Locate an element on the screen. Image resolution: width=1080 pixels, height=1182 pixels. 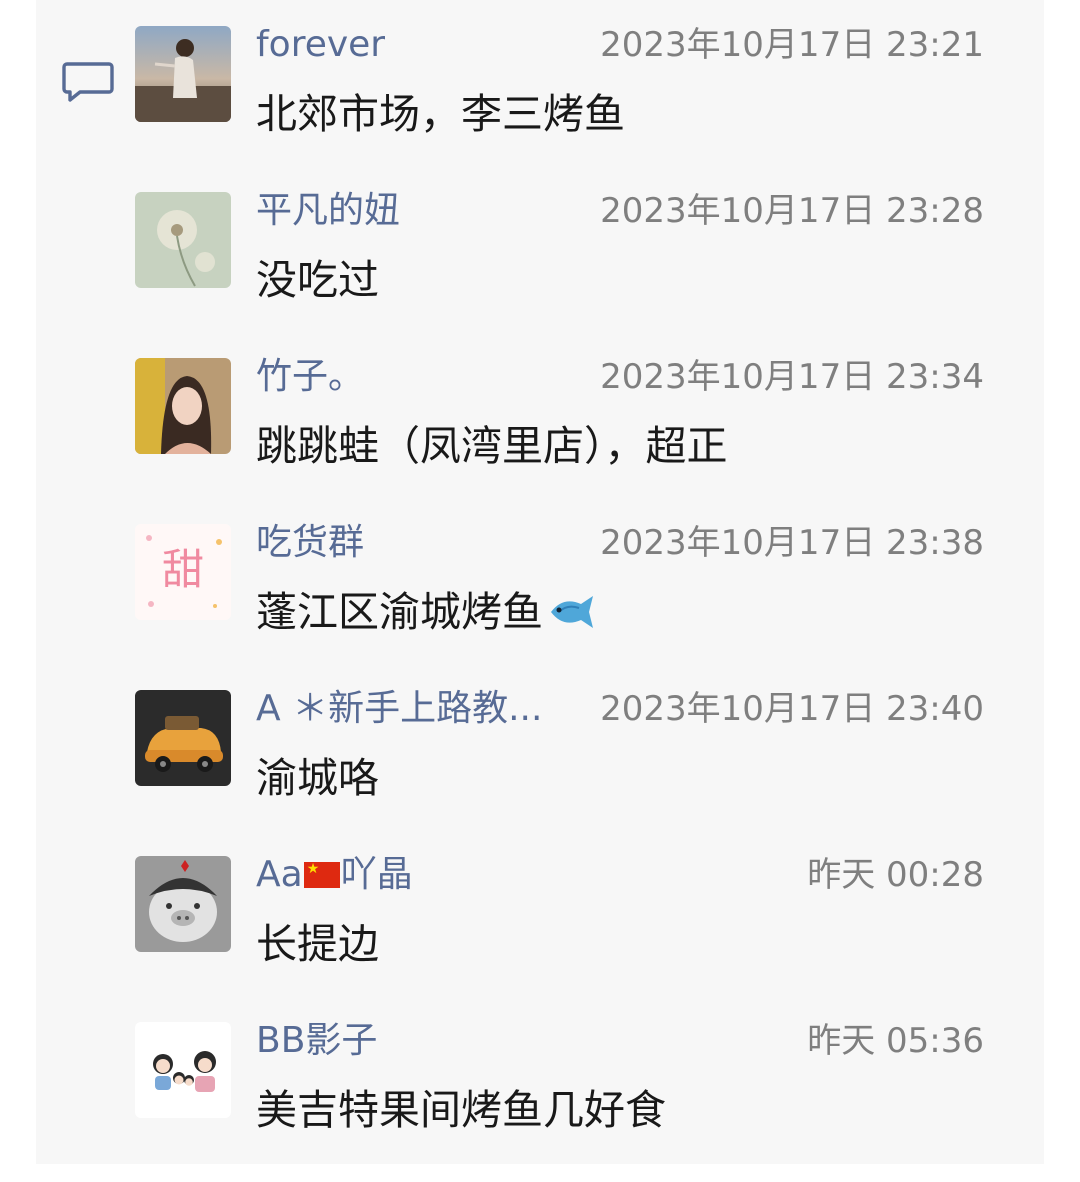
comment-item: BB影子 昨天 05:36 美吉特果间烤鱼几好食 is located at coordinates (540, 1079).